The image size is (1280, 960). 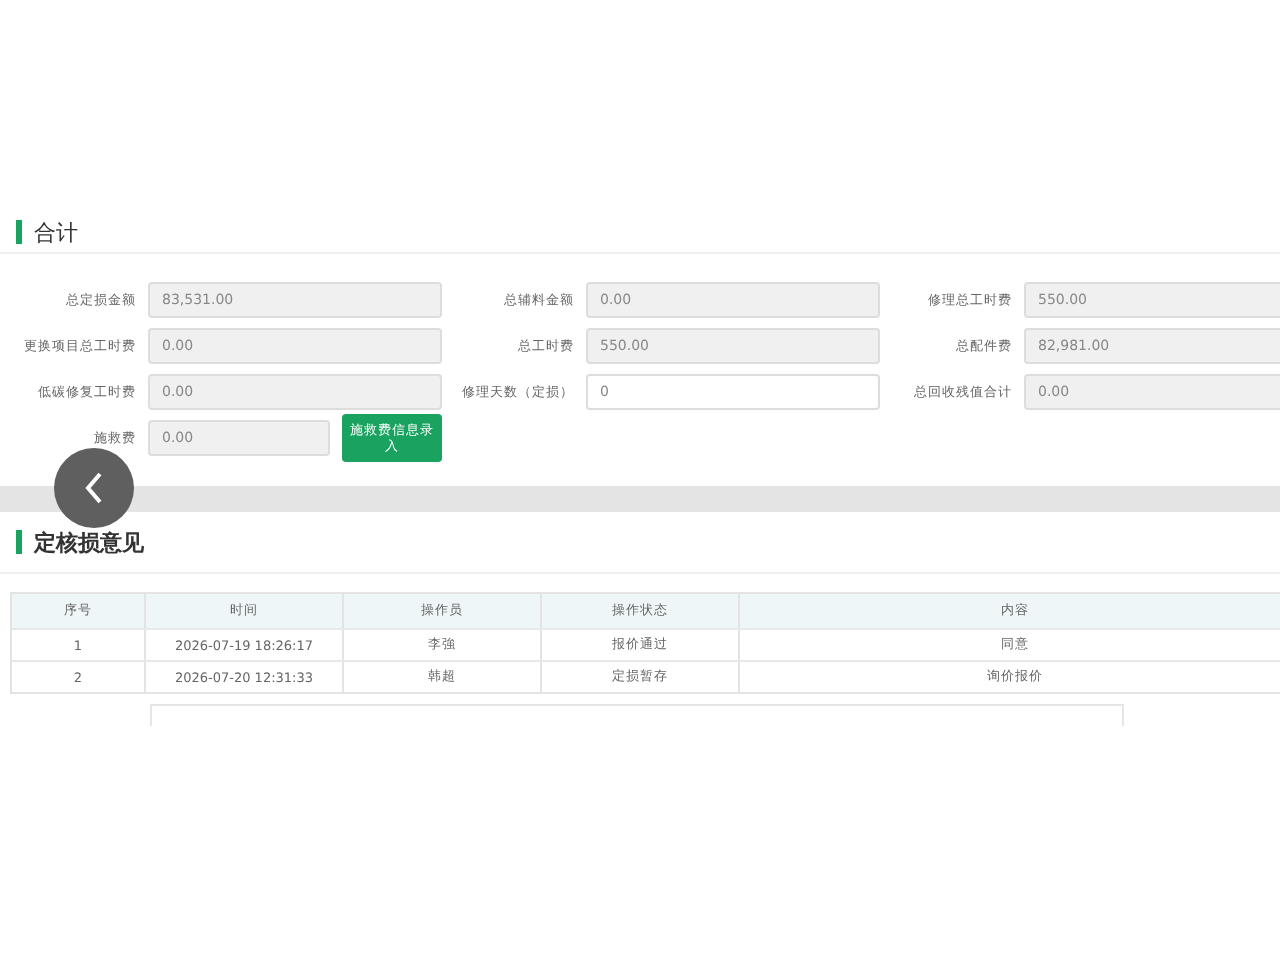 What do you see at coordinates (56, 232) in the screenshot?
I see `section-title: 合计` at bounding box center [56, 232].